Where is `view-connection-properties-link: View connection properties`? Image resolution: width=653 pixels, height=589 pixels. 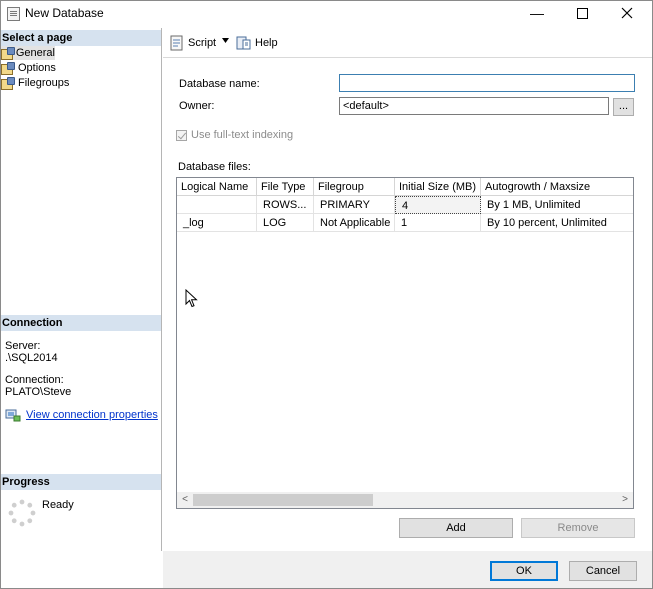 view-connection-properties-link: View connection properties is located at coordinates (92, 415).